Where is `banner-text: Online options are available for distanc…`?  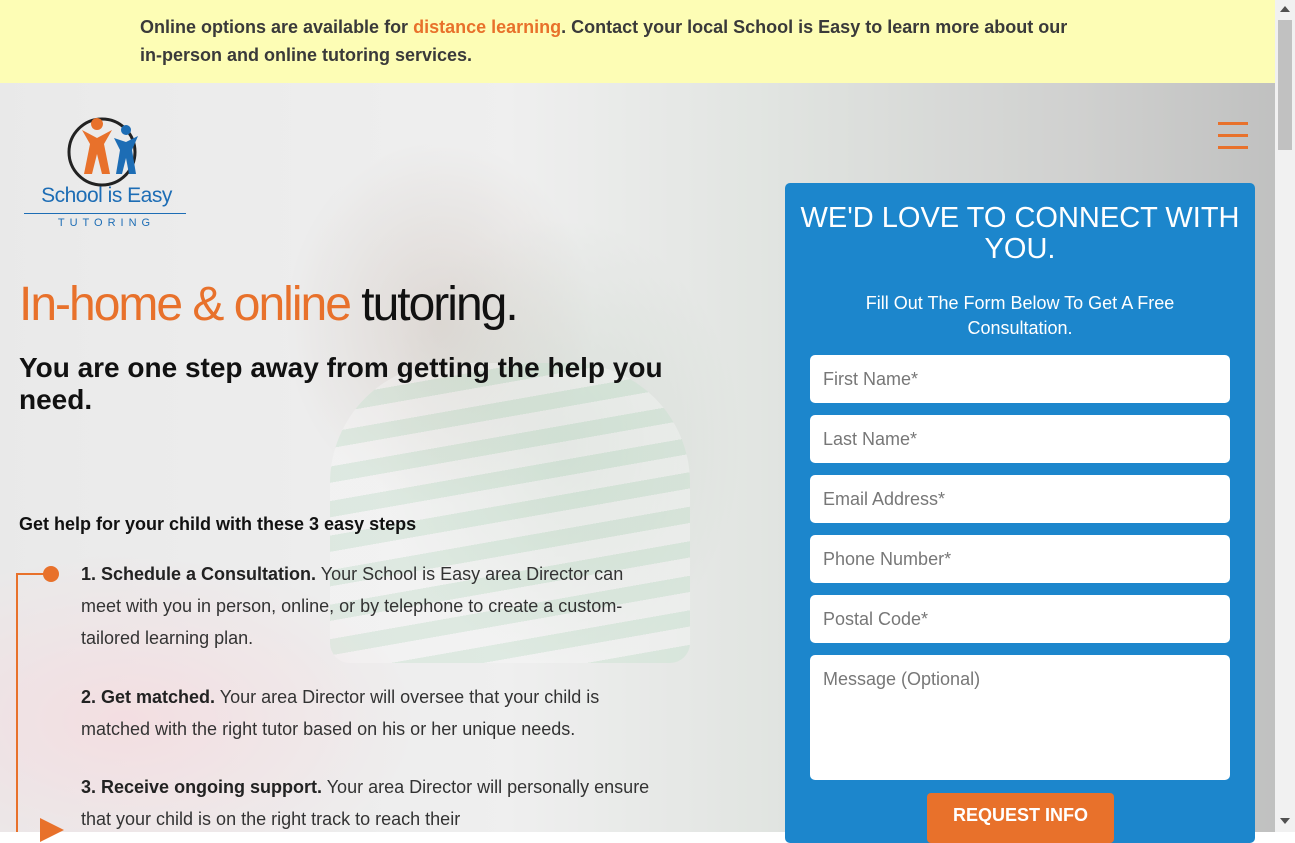
banner-text: Online options are available for distanc… is located at coordinates (615, 41).